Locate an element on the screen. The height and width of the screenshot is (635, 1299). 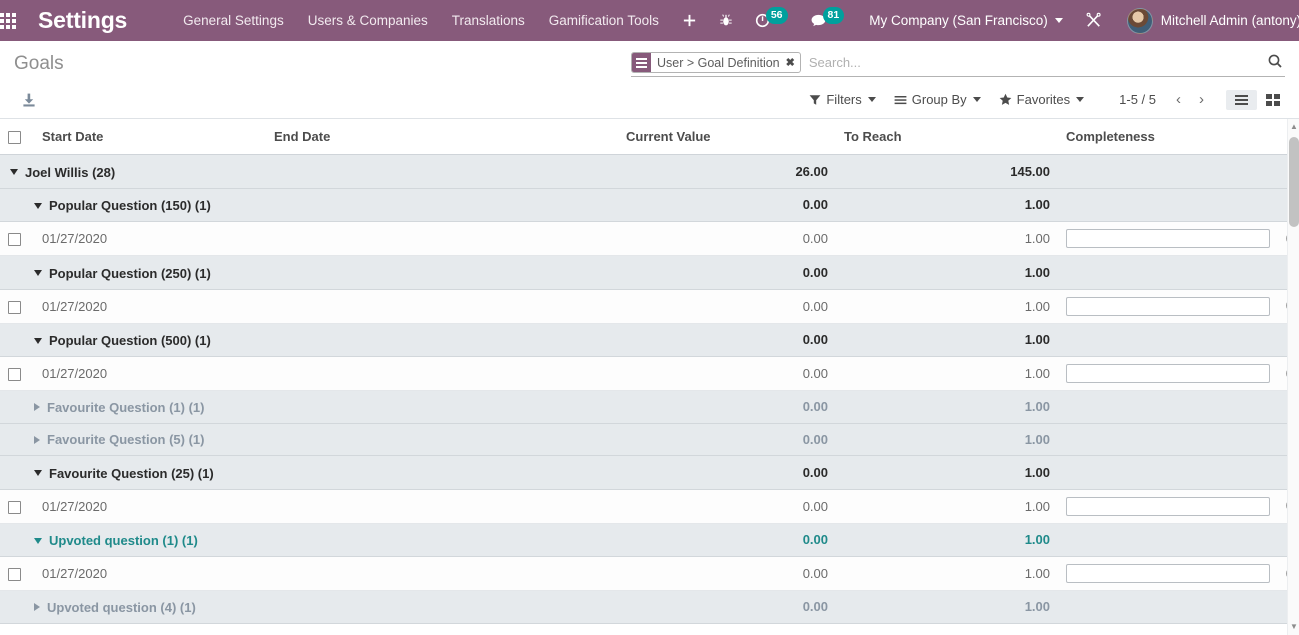
developer-tools-button is located at coordinates (1094, 20).